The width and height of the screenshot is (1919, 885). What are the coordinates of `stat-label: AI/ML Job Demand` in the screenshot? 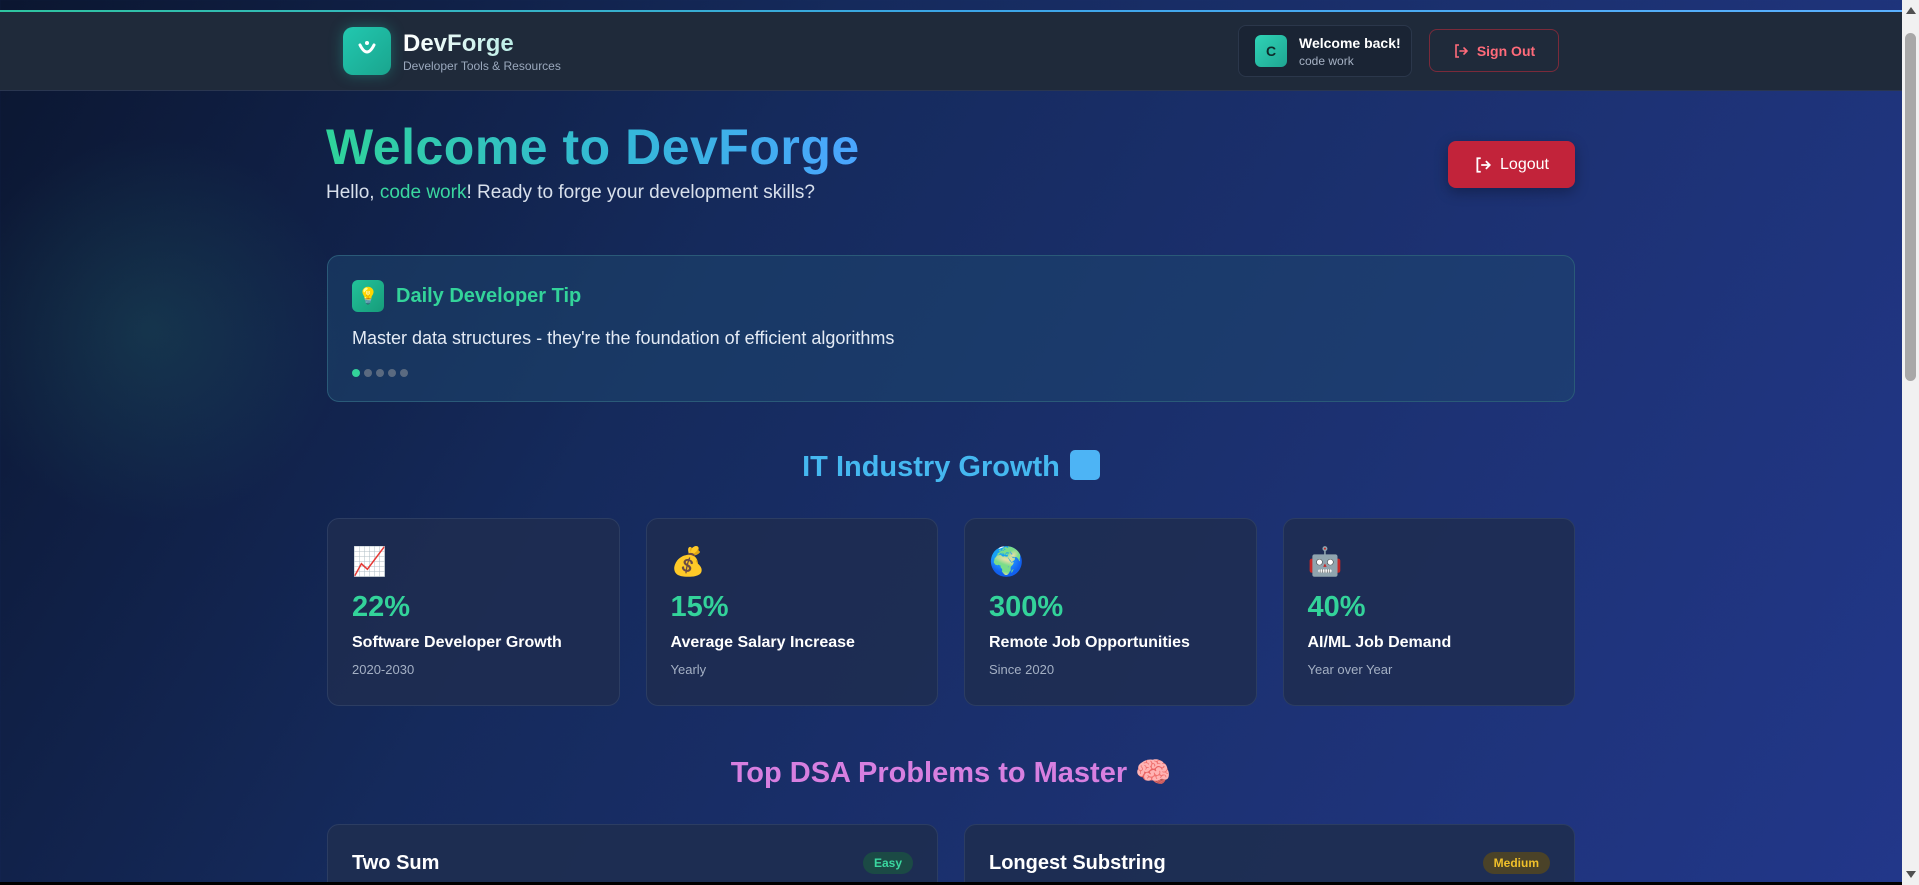 It's located at (1379, 642).